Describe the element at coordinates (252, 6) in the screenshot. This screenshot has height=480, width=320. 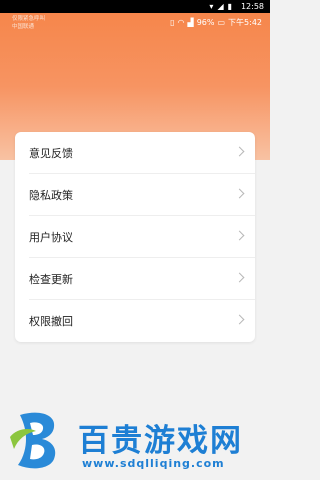
I see `system-time: 12:58` at that location.